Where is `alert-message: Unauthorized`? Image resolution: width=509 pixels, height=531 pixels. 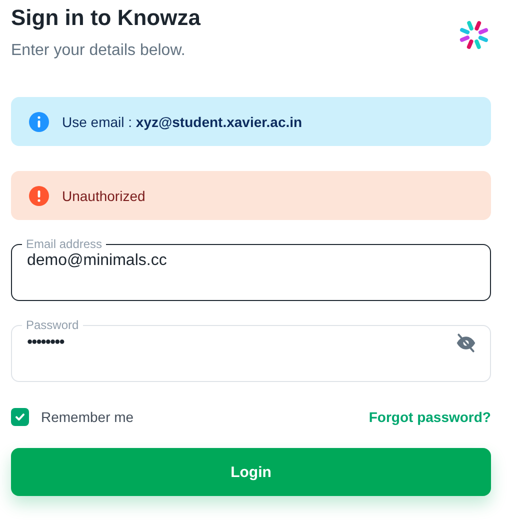 alert-message: Unauthorized is located at coordinates (104, 196).